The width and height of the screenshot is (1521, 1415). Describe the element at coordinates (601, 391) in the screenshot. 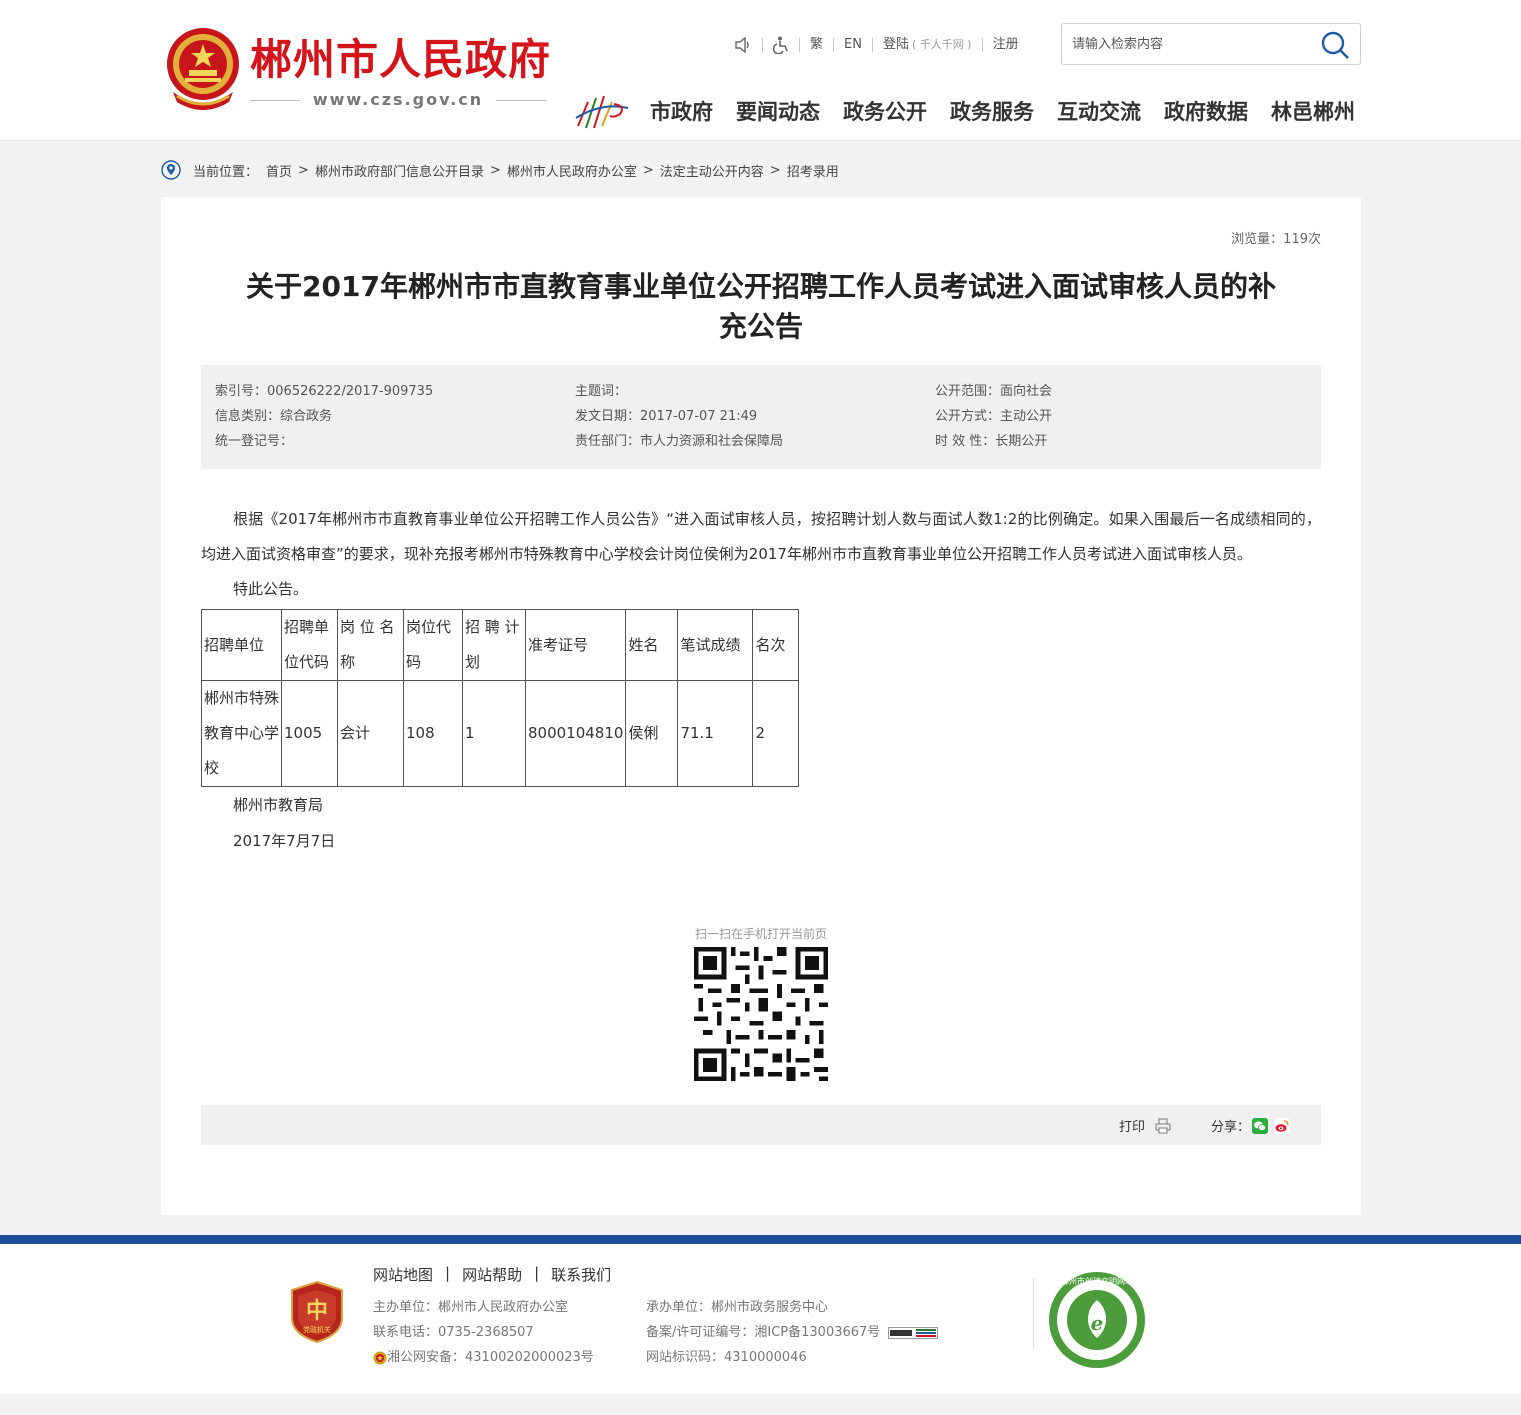

I see `meta-keywords: 主题词：` at that location.